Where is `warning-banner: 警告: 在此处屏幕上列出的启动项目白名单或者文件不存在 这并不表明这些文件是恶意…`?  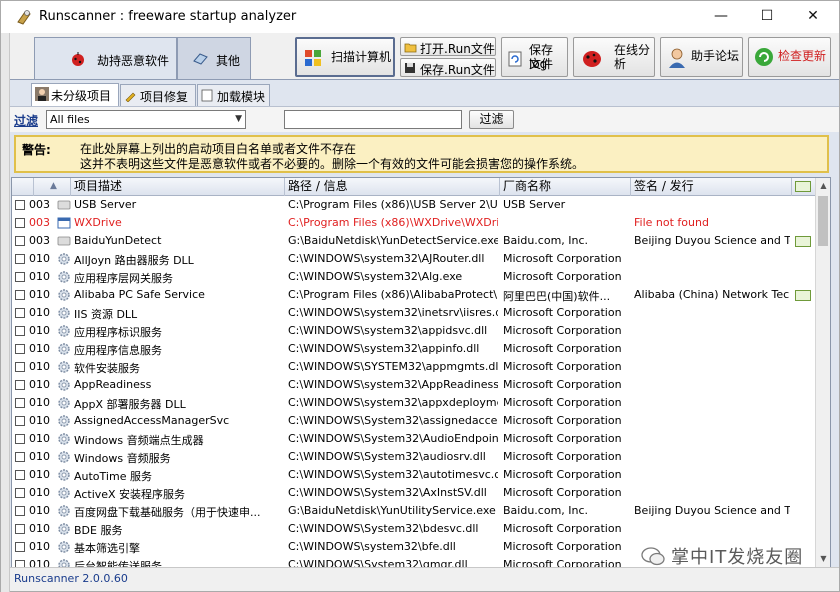 warning-banner: 警告: 在此处屏幕上列出的启动项目白名单或者文件不存在 这并不表明这些文件是恶意… is located at coordinates (421, 154).